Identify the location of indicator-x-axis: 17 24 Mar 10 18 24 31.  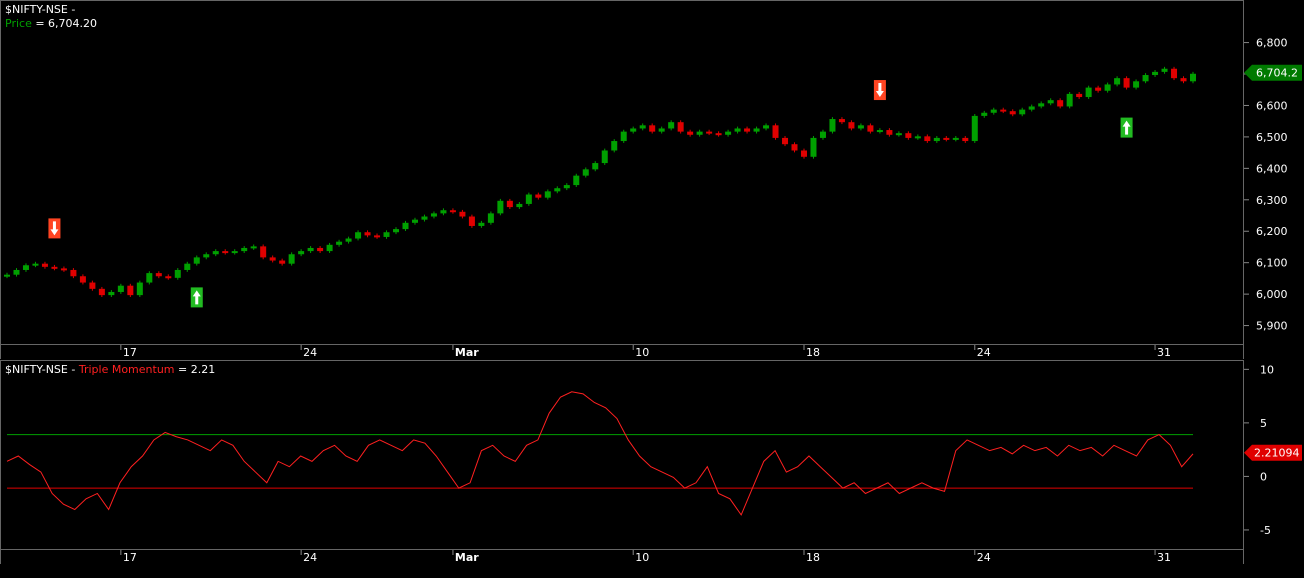
(622, 557).